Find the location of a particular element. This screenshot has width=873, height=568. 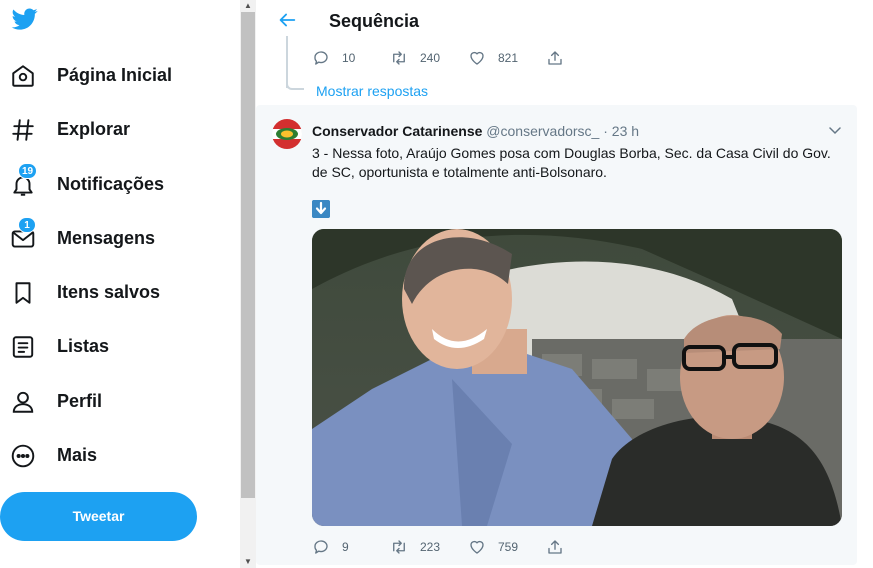

like-count: 759 is located at coordinates (508, 547).